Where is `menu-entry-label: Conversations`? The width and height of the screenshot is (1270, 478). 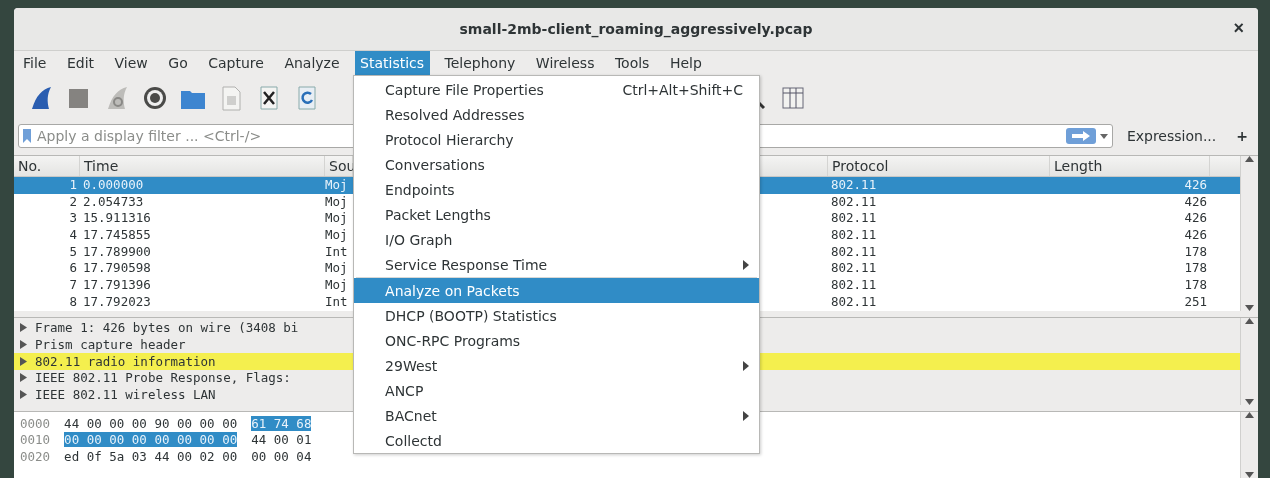 menu-entry-label: Conversations is located at coordinates (435, 164).